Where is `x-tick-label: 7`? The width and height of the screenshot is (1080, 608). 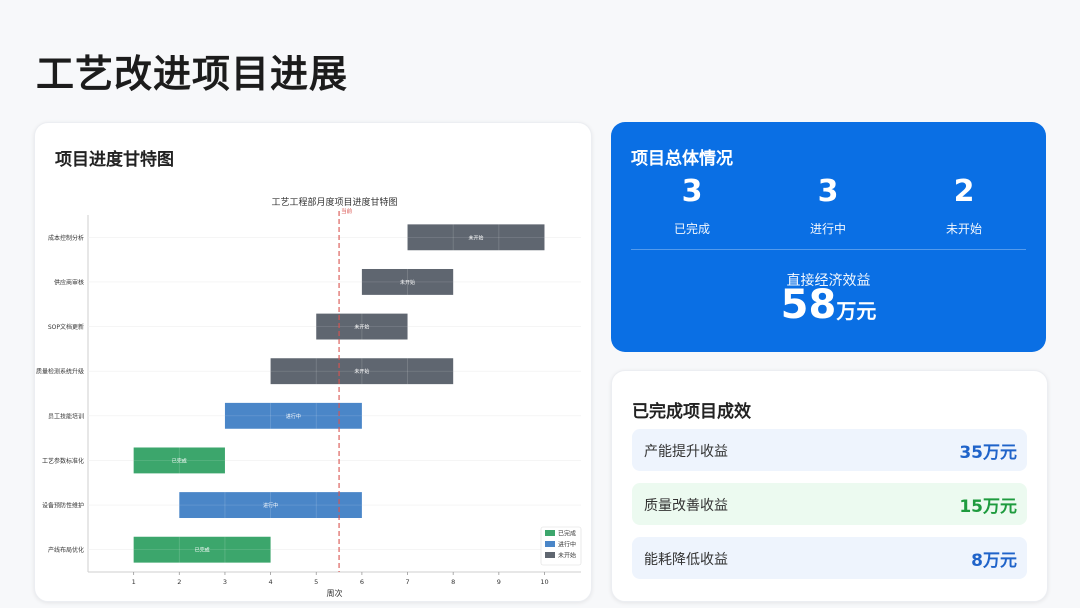
x-tick-label: 7 is located at coordinates (407, 582).